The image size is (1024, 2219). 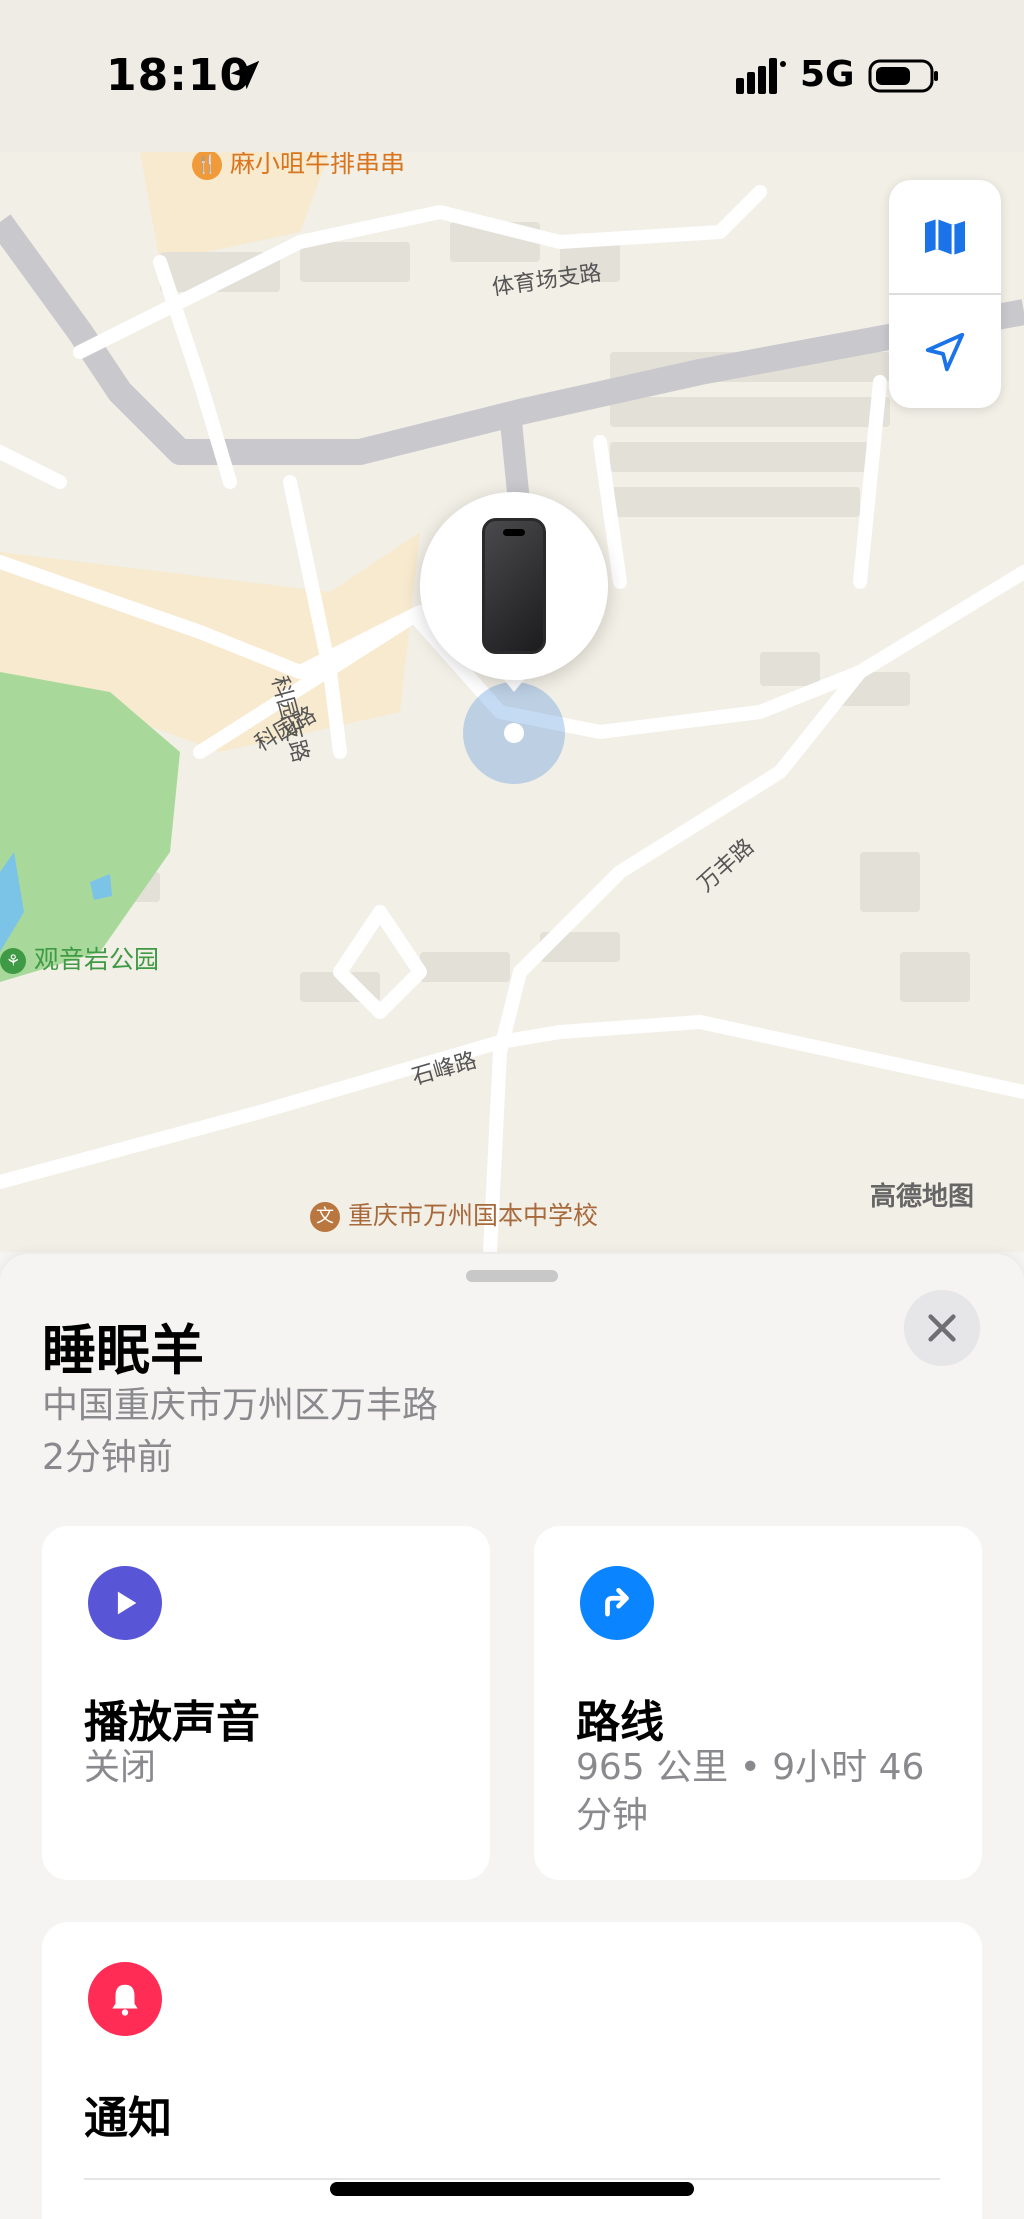 I want to click on poi-label: 重庆市万州国本中学校, so click(x=472, y=1215).